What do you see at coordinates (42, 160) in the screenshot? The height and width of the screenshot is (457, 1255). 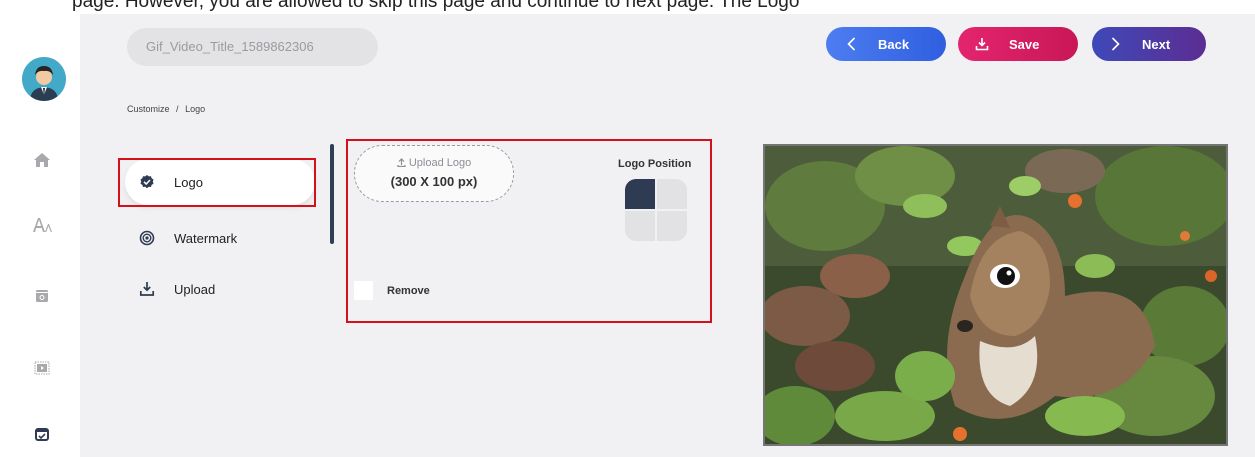 I see `home-icon` at bounding box center [42, 160].